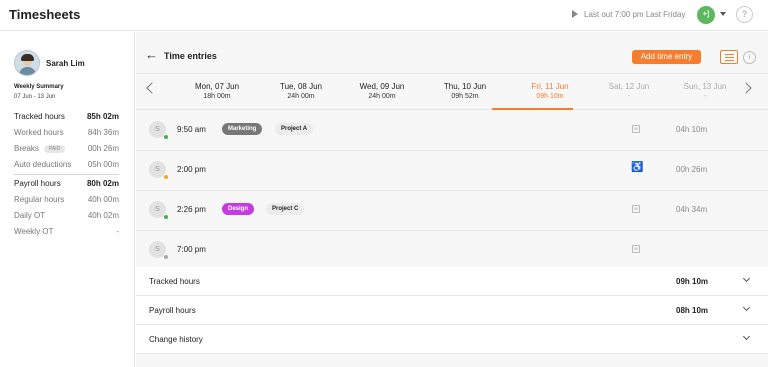 The height and width of the screenshot is (367, 768). What do you see at coordinates (37, 183) in the screenshot?
I see `stat-label: Payroll hours` at bounding box center [37, 183].